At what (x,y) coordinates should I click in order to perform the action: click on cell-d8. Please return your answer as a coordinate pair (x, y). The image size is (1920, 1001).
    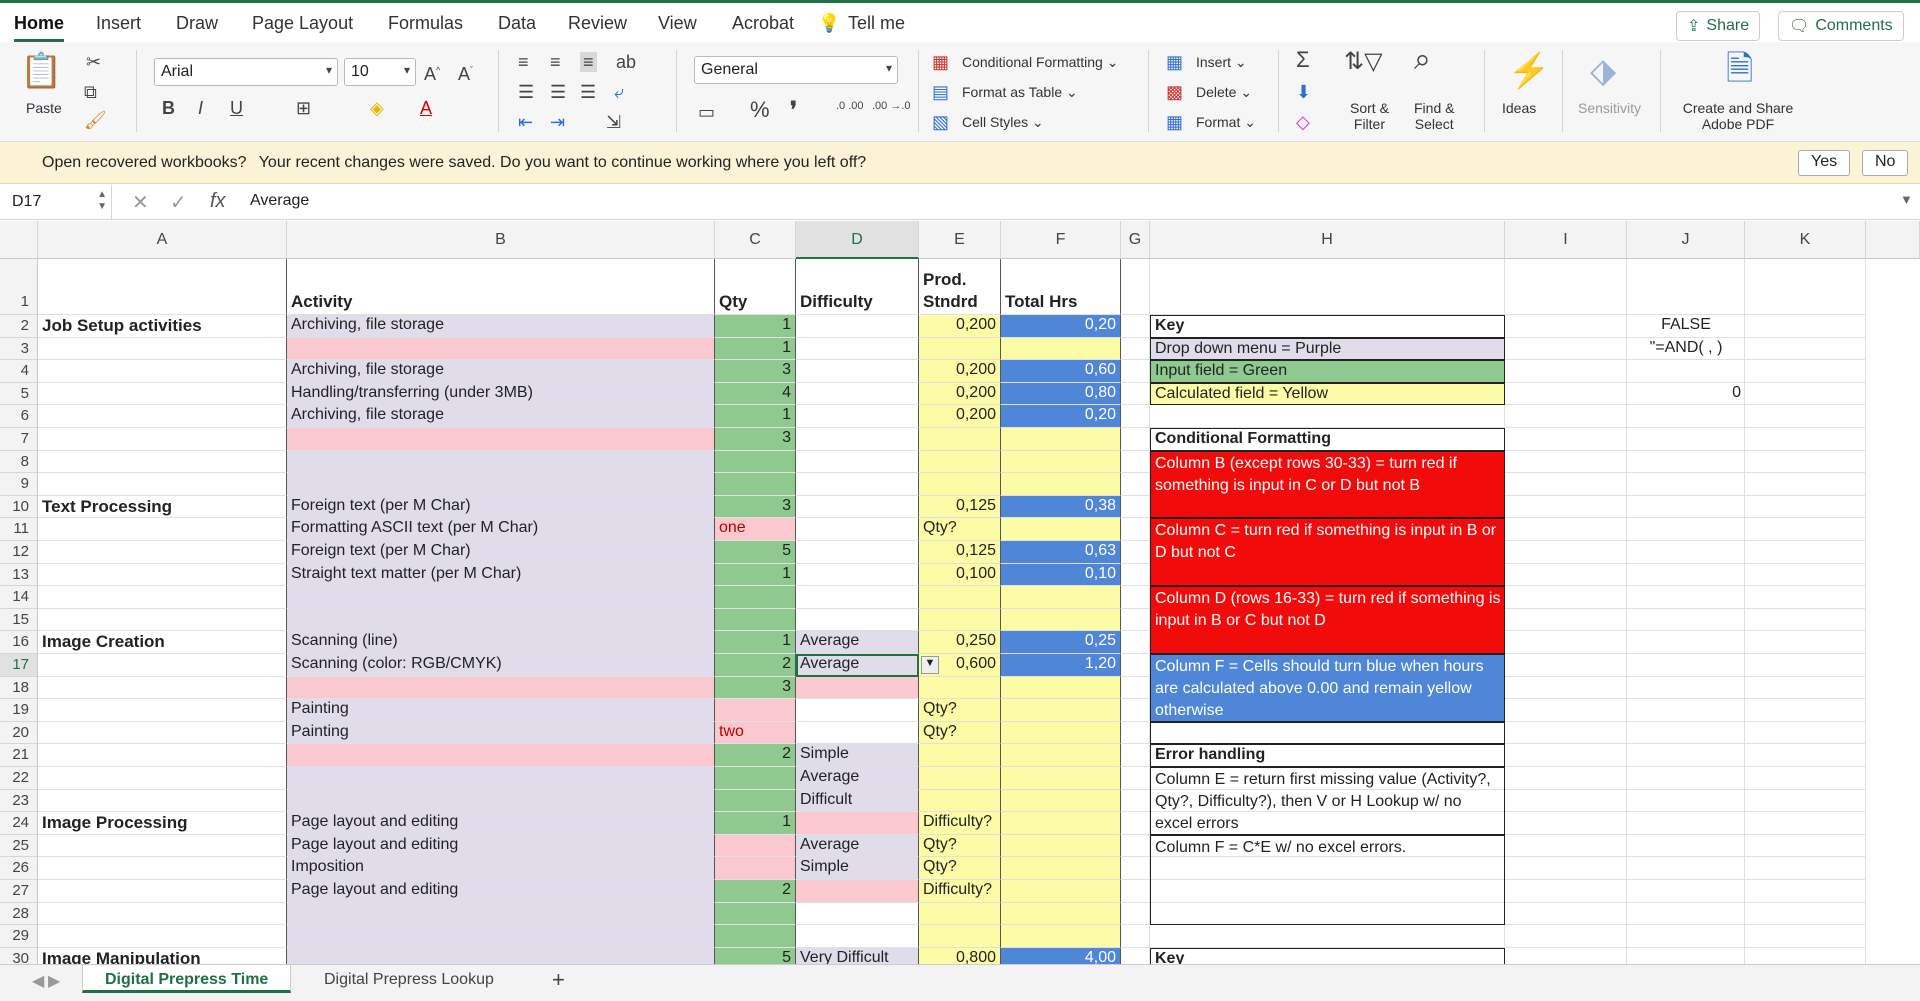
    Looking at the image, I should click on (857, 462).